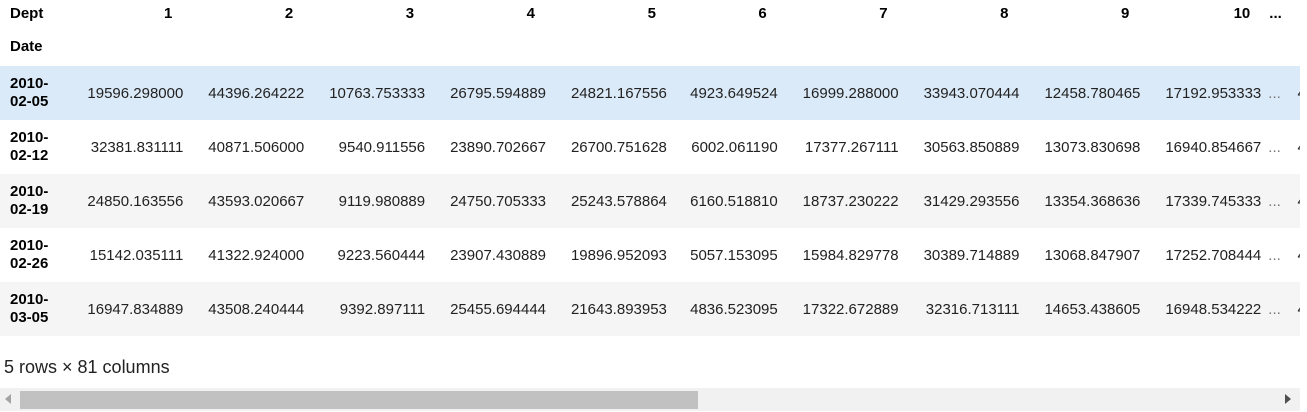 Image resolution: width=1307 pixels, height=412 pixels. I want to click on row-index-label: 2010- 03-05, so click(29, 308).